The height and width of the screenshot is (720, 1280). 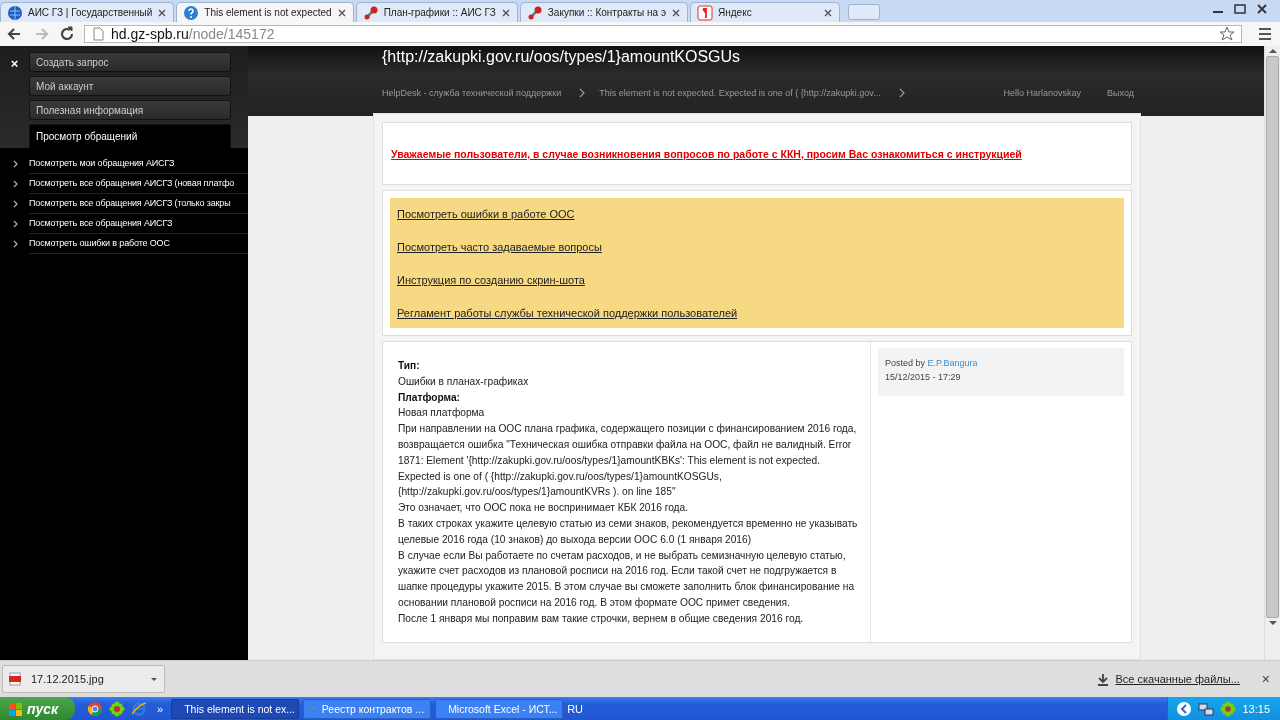 What do you see at coordinates (601, 618) in the screenshot?
I see `post-text: После 1 января мы поправим вам такие строчки, вернем в общие сведения 2016 год.` at bounding box center [601, 618].